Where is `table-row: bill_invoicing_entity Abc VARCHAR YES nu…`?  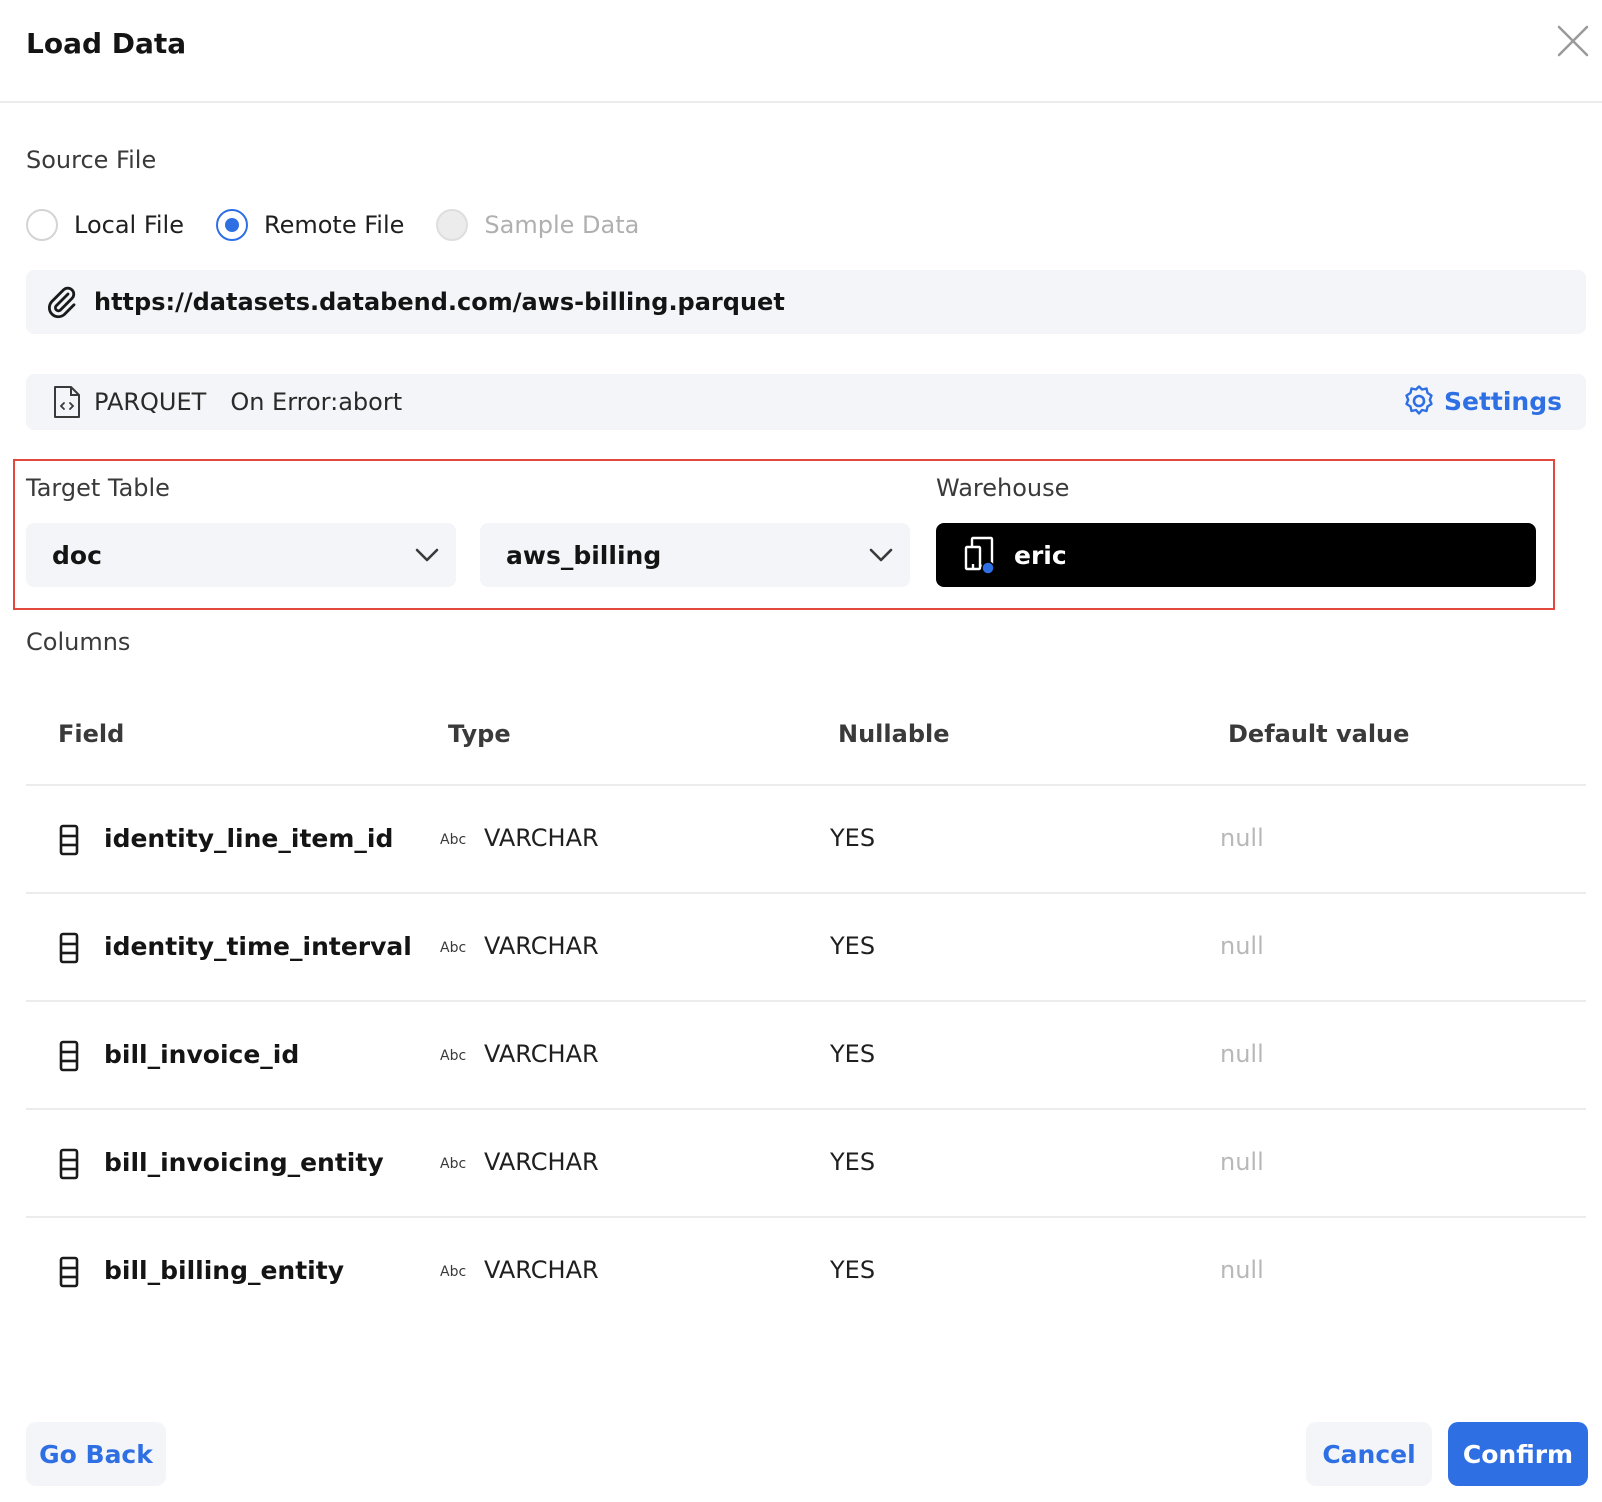
table-row: bill_invoicing_entity Abc VARCHAR YES nu… is located at coordinates (806, 1164).